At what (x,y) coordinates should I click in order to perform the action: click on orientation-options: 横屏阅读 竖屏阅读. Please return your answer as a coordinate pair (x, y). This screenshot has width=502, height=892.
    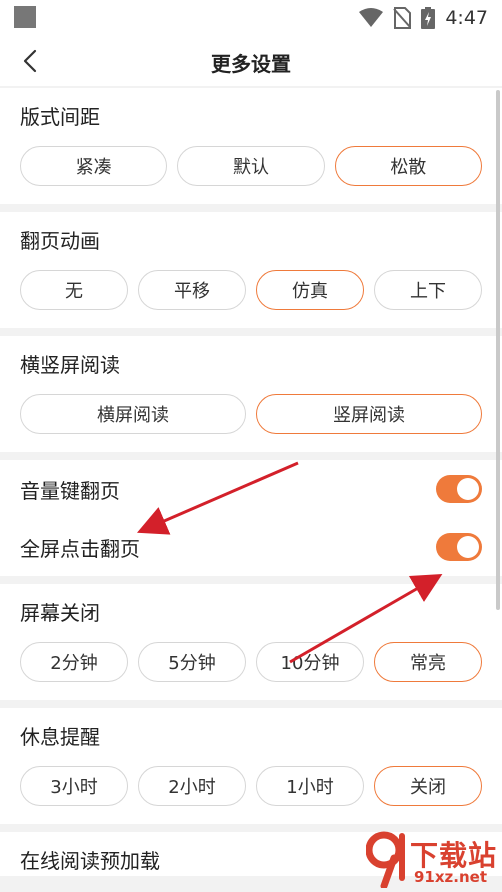
    Looking at the image, I should click on (251, 416).